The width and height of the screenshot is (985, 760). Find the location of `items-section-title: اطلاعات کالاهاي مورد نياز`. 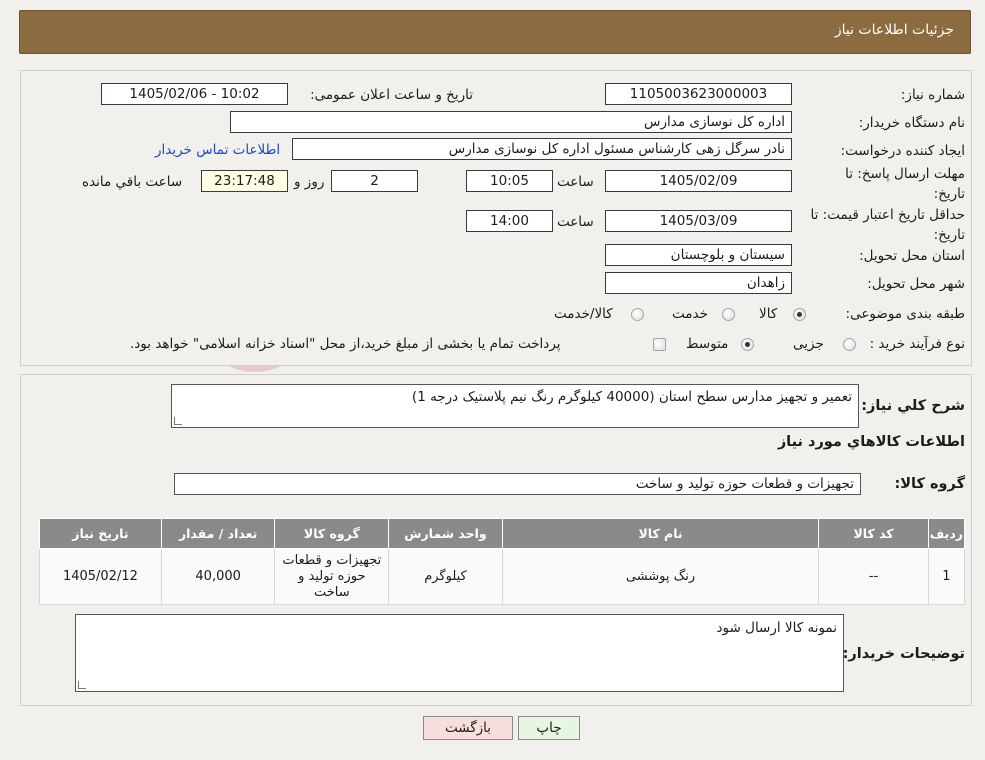

items-section-title: اطلاعات کالاهاي مورد نياز is located at coordinates (871, 442).